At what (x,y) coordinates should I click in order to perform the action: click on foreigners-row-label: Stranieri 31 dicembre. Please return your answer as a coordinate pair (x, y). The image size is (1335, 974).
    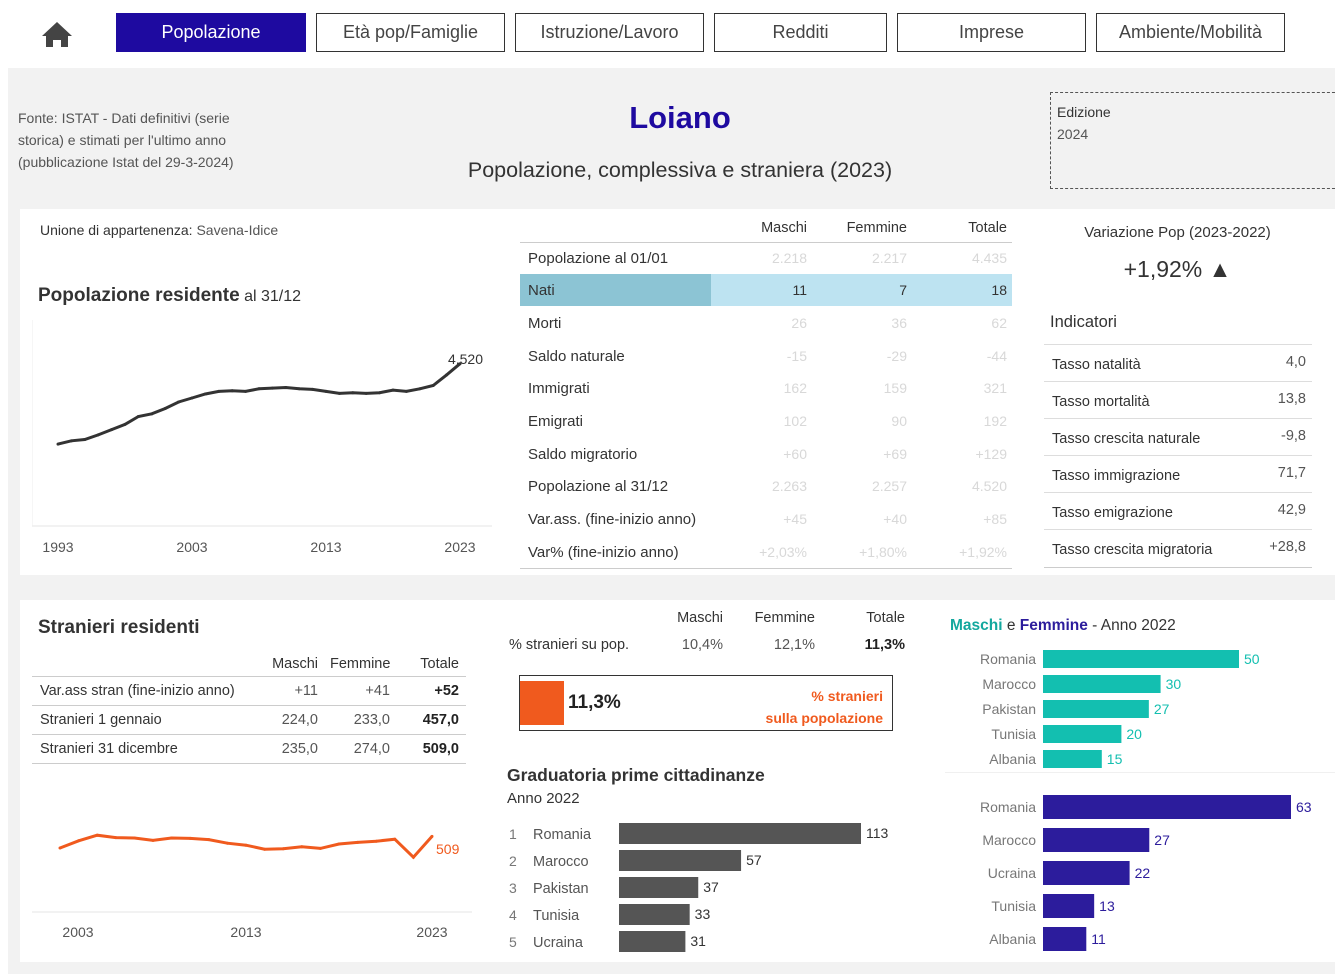
    Looking at the image, I should click on (109, 749).